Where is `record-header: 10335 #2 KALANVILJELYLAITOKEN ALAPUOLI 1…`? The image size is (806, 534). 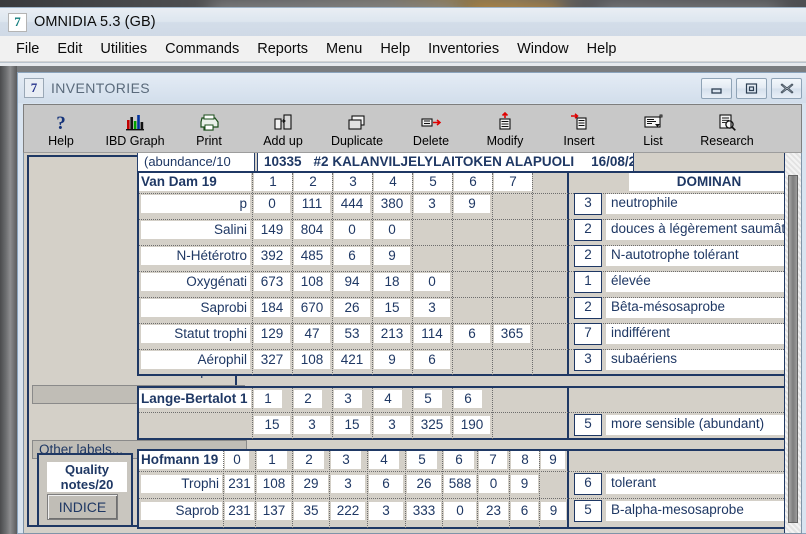 record-header: 10335 #2 KALANVILJELYLAITOKEN ALAPUOLI 1… is located at coordinates (445, 163).